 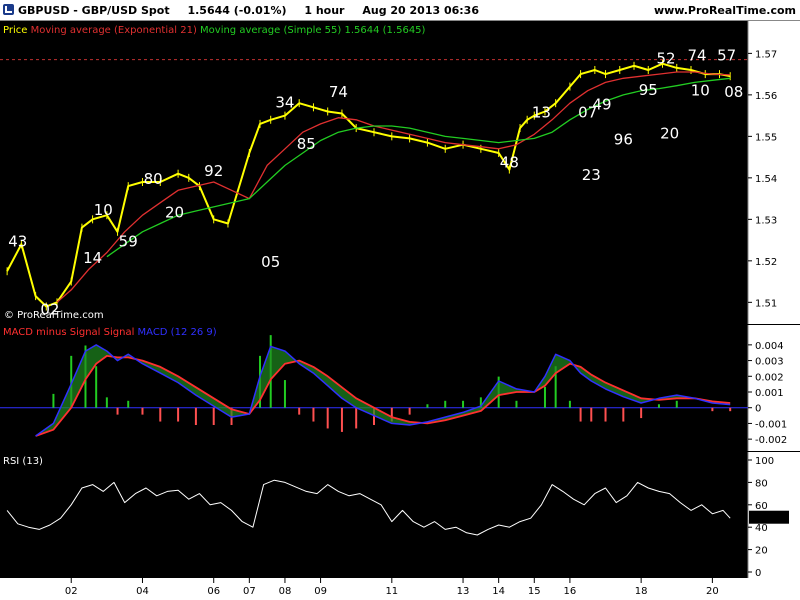 What do you see at coordinates (284, 102) in the screenshot?
I see `pivot-label: 34` at bounding box center [284, 102].